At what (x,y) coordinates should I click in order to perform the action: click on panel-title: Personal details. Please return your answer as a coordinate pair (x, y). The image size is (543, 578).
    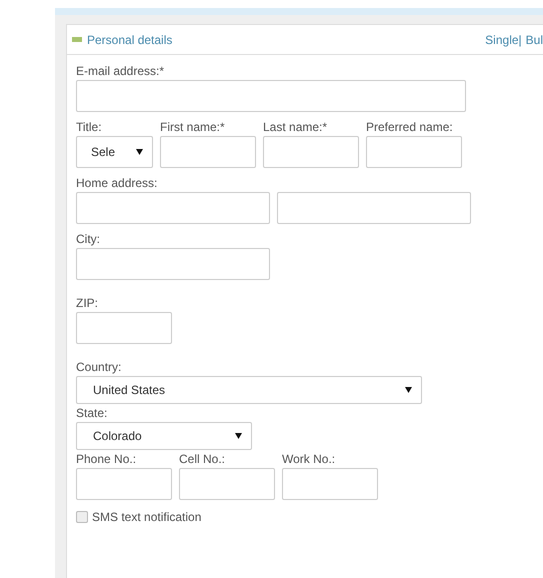
    Looking at the image, I should click on (129, 39).